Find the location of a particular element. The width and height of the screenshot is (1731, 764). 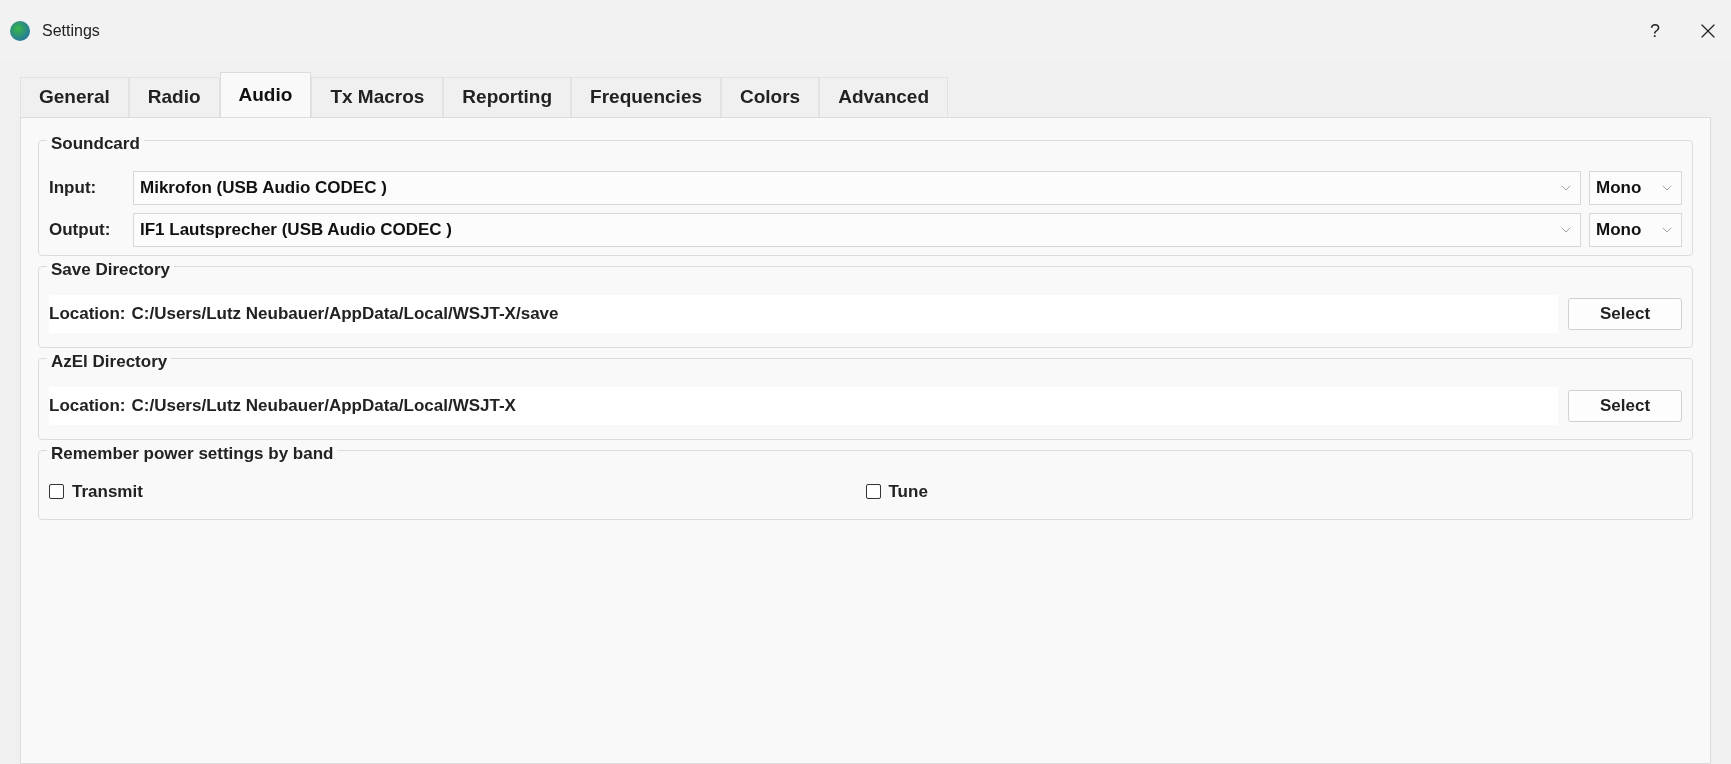

location-field: Location: C:/Users/Lutz Neubauer/AppData/Local/WSJT-X is located at coordinates (803, 406).